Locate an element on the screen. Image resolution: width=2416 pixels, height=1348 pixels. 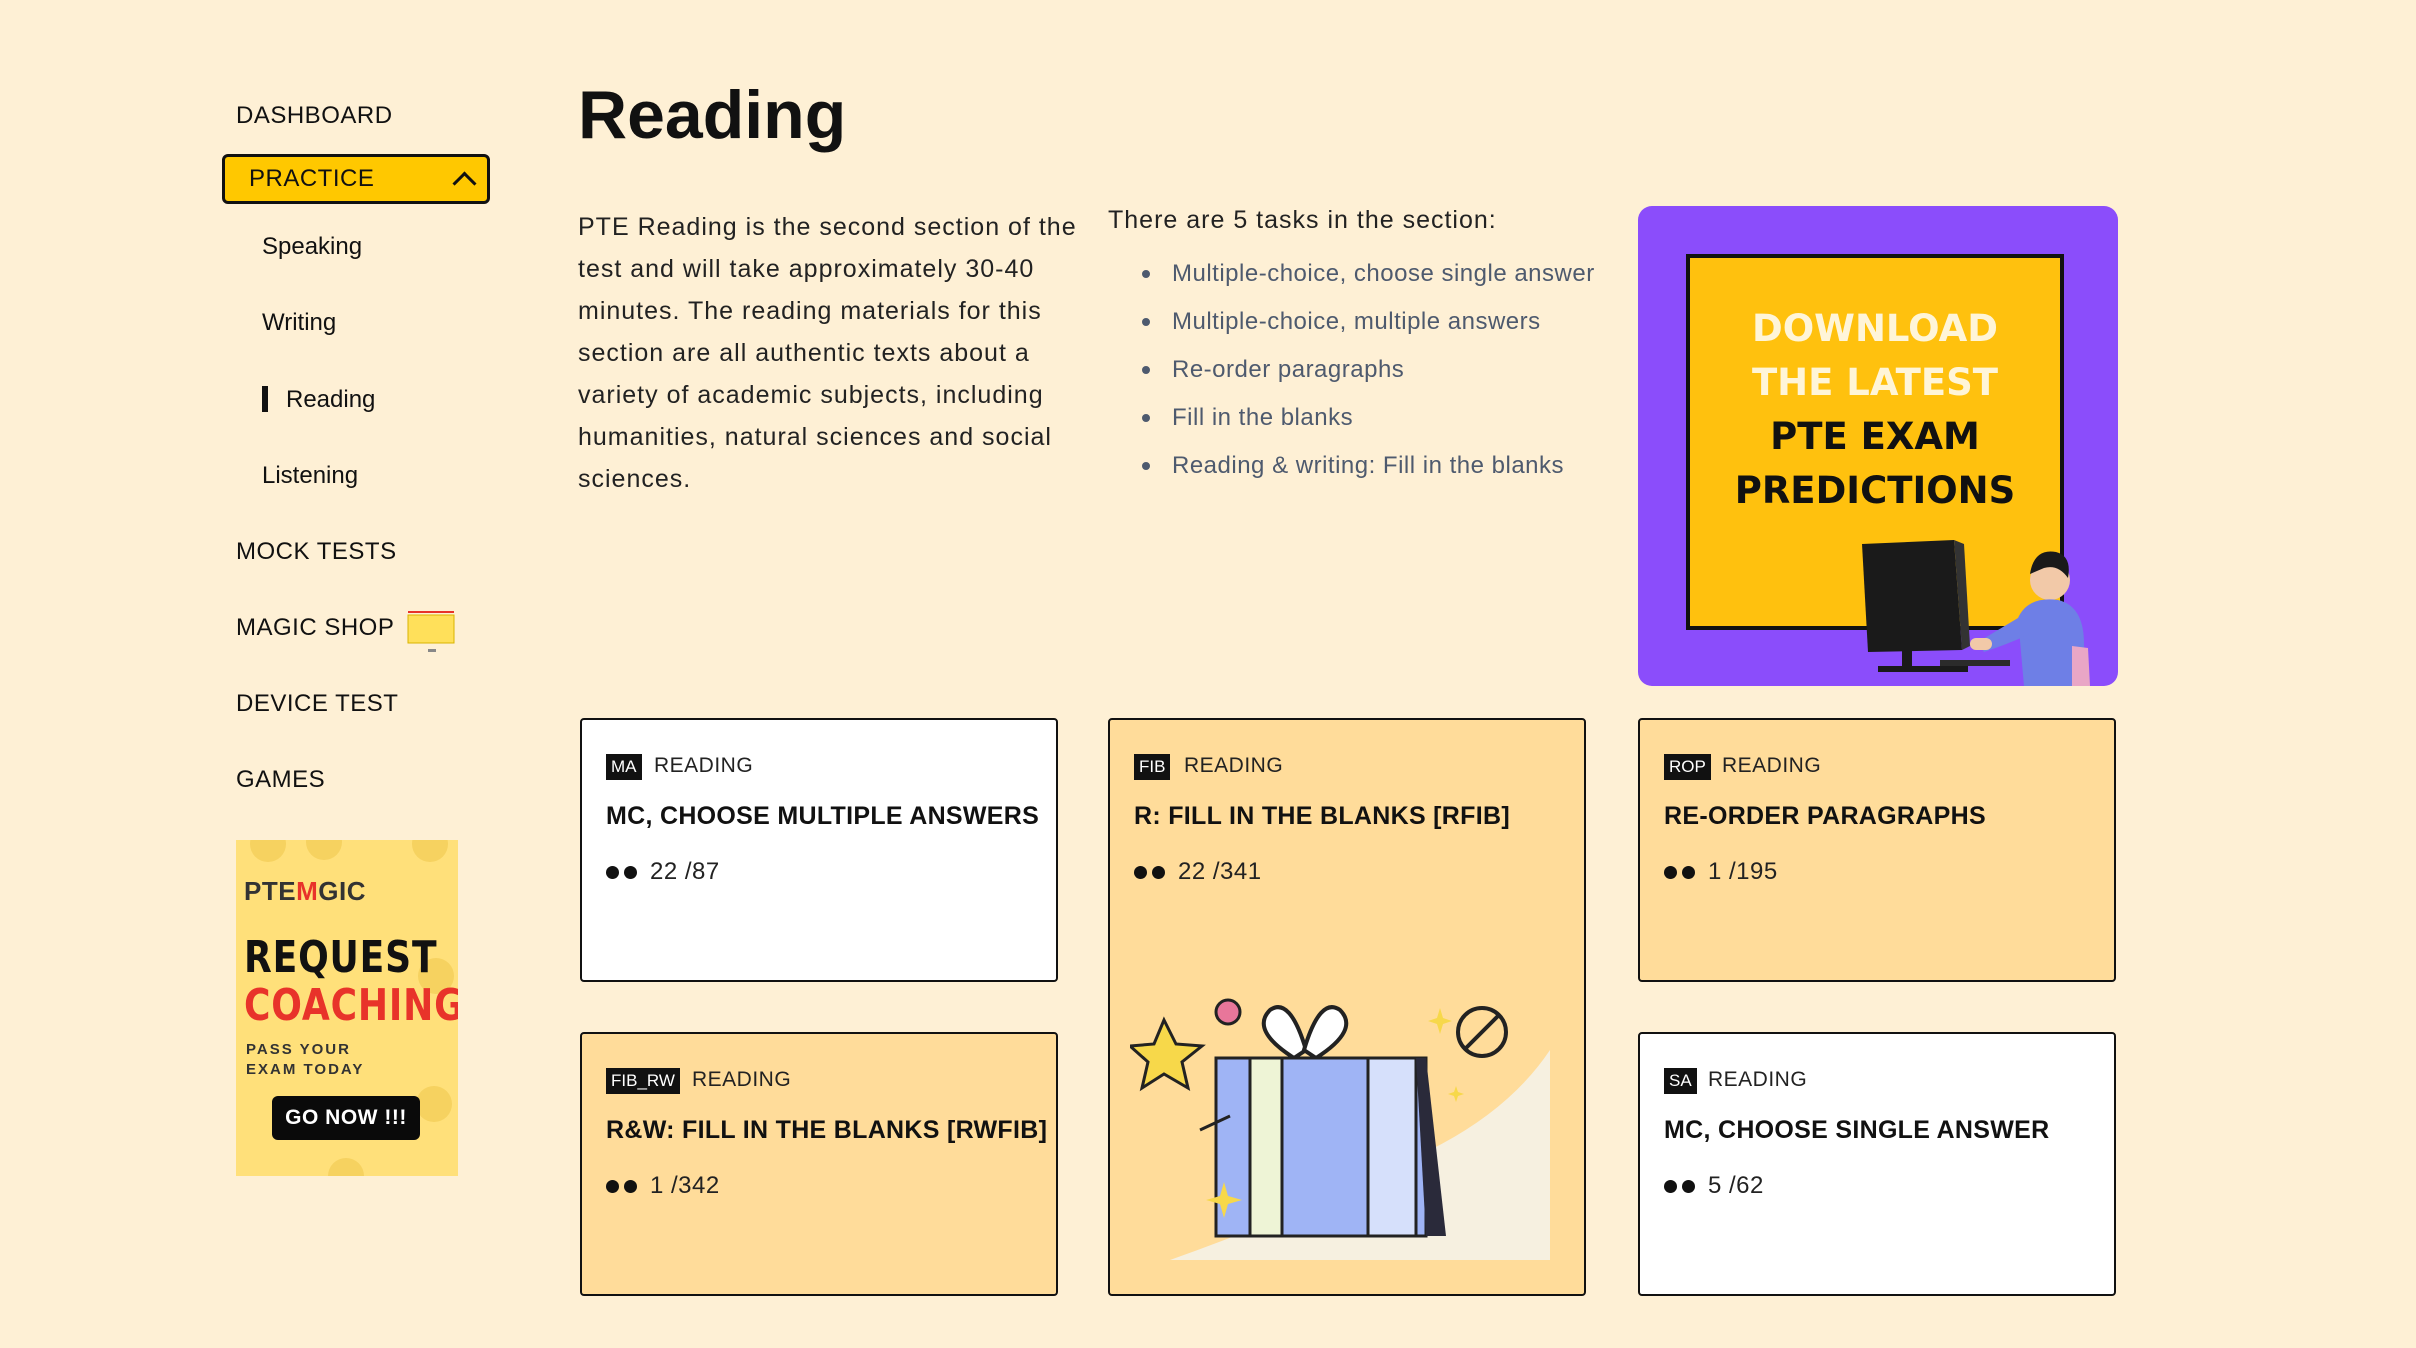
task-item: Fill in the blanks is located at coordinates (1397, 418).